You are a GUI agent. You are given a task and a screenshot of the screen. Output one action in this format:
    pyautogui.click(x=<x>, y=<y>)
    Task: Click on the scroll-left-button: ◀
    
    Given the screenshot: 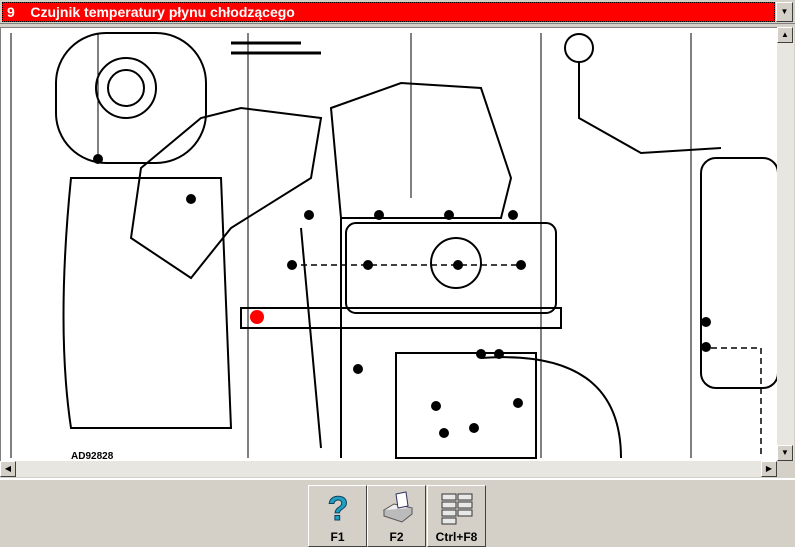 What is the action you would take?
    pyautogui.click(x=8, y=469)
    